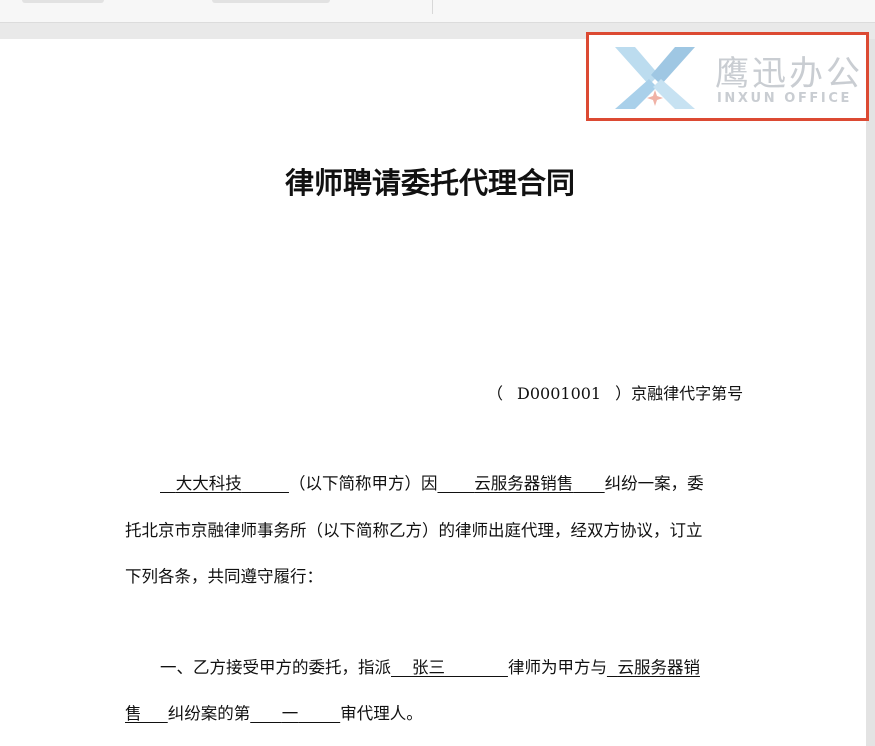 The image size is (875, 746). Describe the element at coordinates (432, 7) in the screenshot. I see `toolbar-divider` at that location.